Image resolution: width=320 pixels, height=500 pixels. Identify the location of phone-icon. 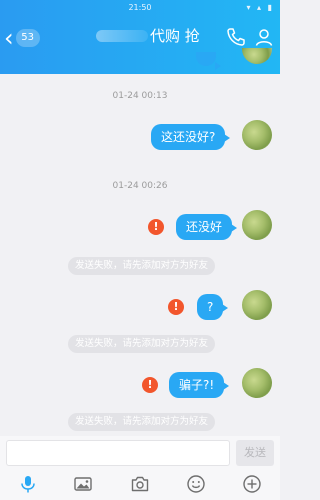
(236, 37).